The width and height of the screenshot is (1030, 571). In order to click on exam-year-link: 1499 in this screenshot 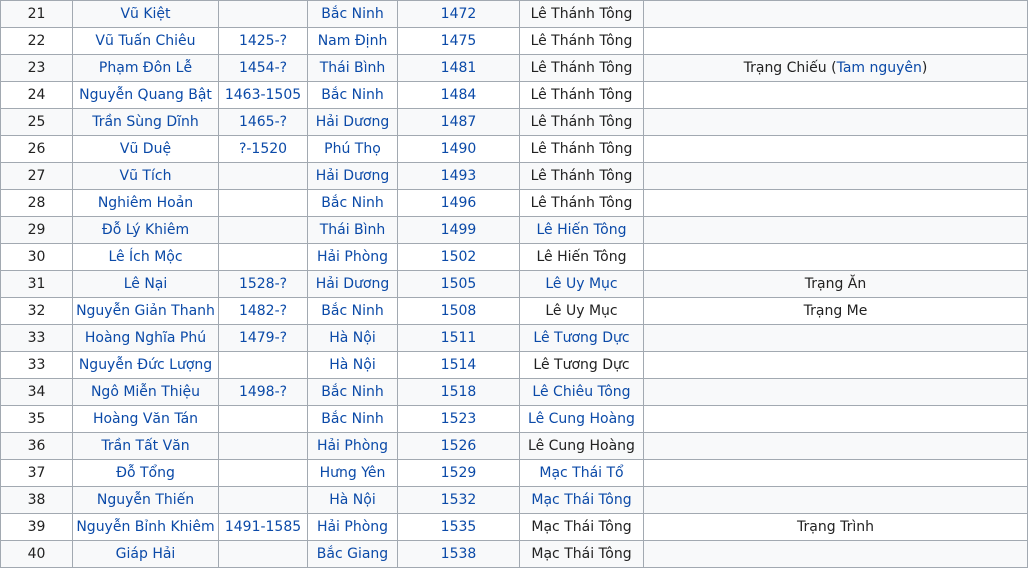, I will do `click(458, 230)`.